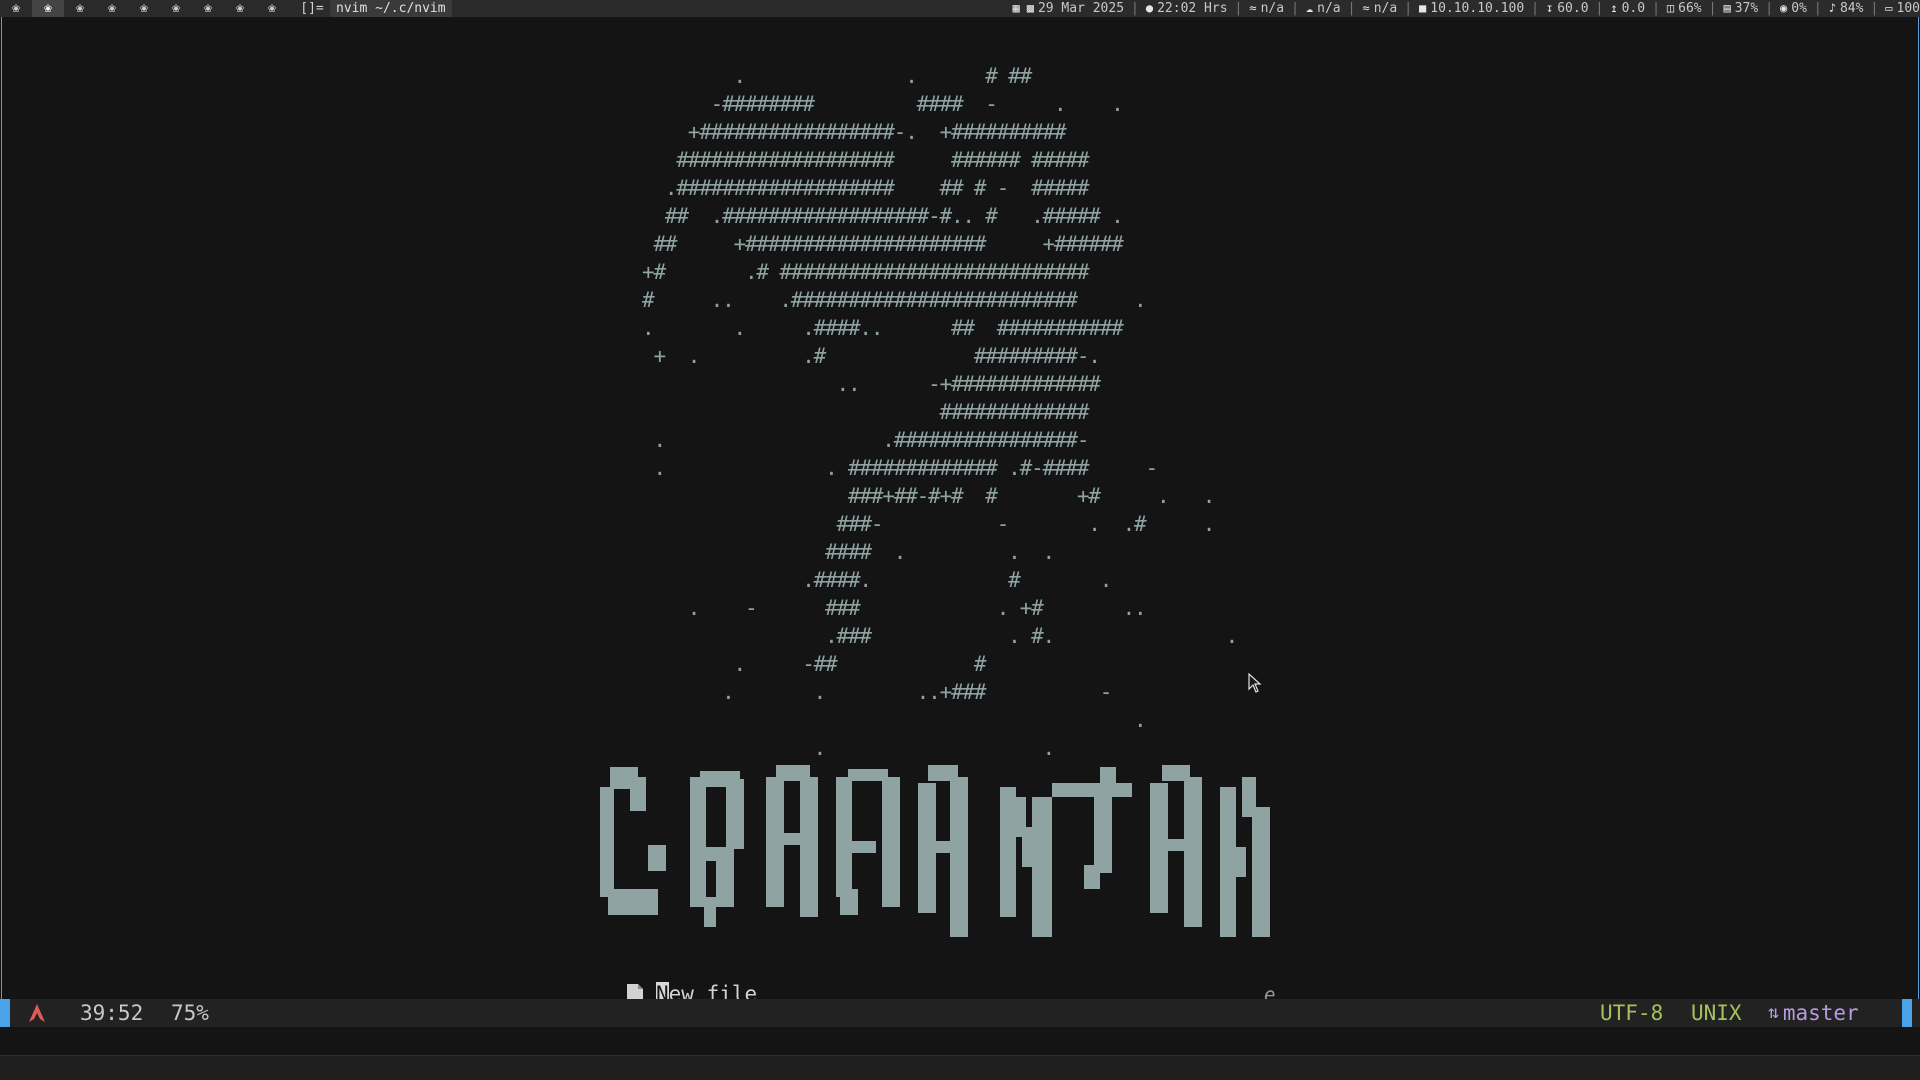 Image resolution: width=1920 pixels, height=1080 pixels. Describe the element at coordinates (312, 8) in the screenshot. I see `layout-indicator: []=` at that location.